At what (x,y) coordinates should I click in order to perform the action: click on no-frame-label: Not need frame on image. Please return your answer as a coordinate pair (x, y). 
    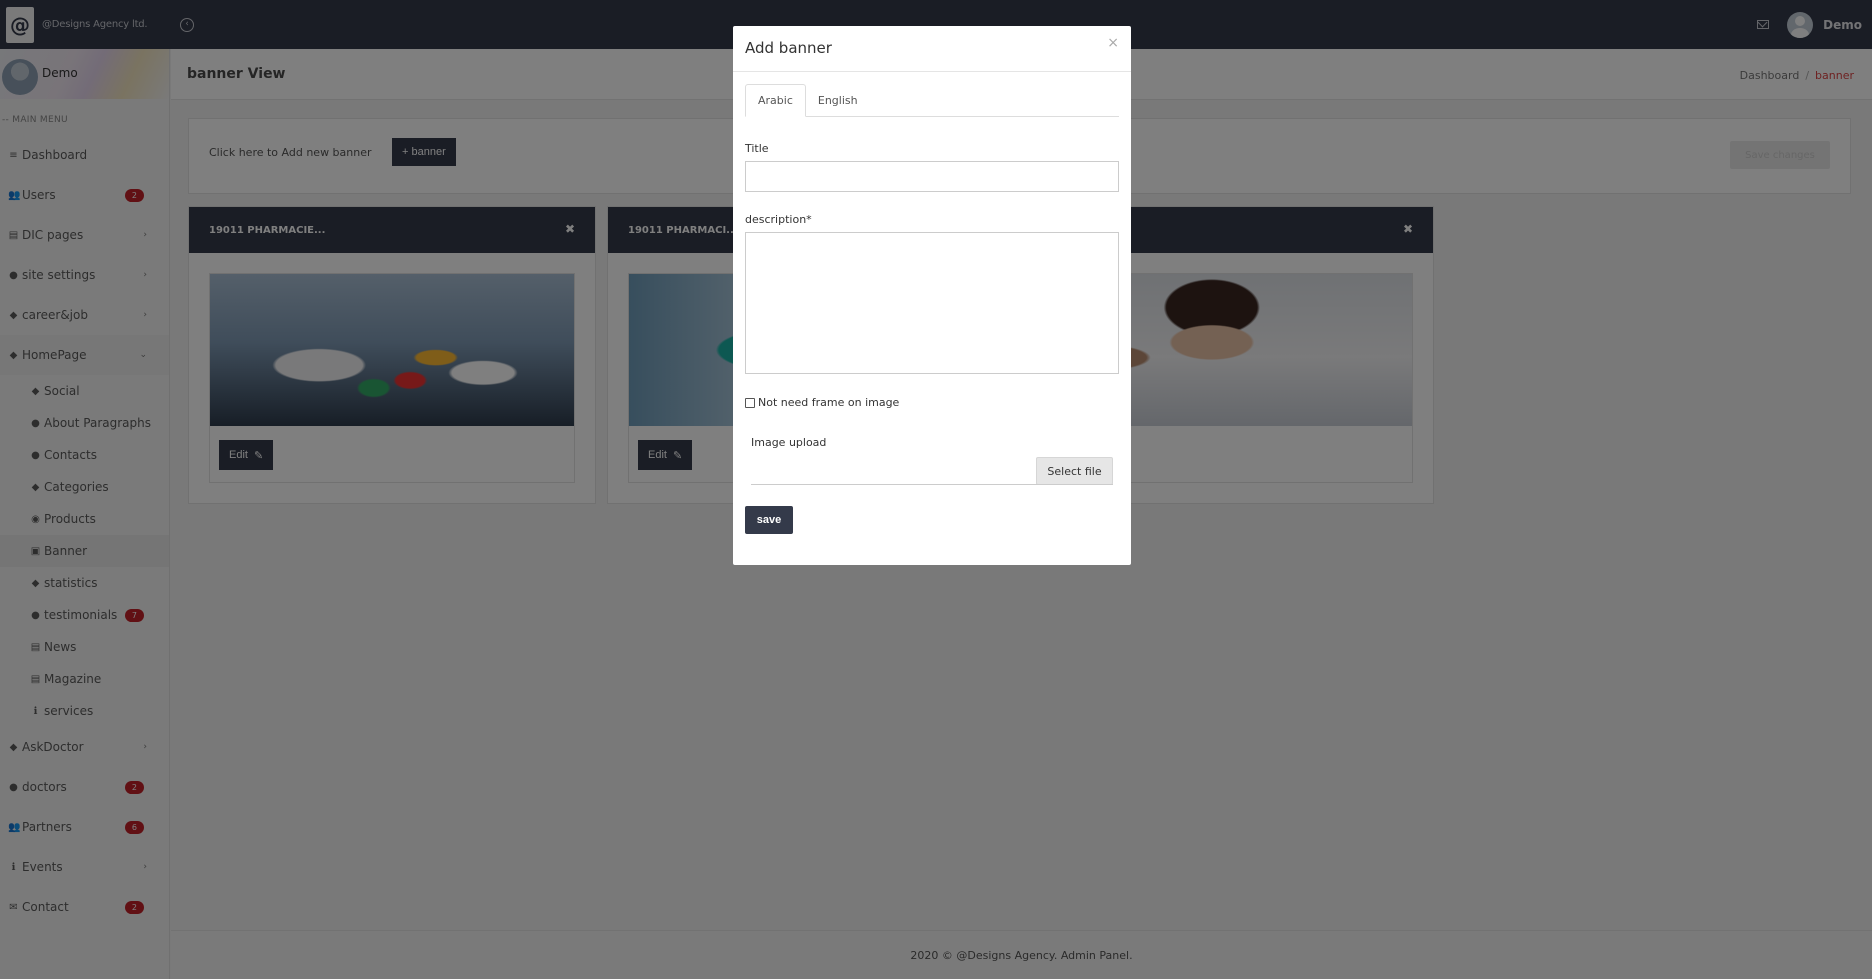
    Looking at the image, I should click on (829, 402).